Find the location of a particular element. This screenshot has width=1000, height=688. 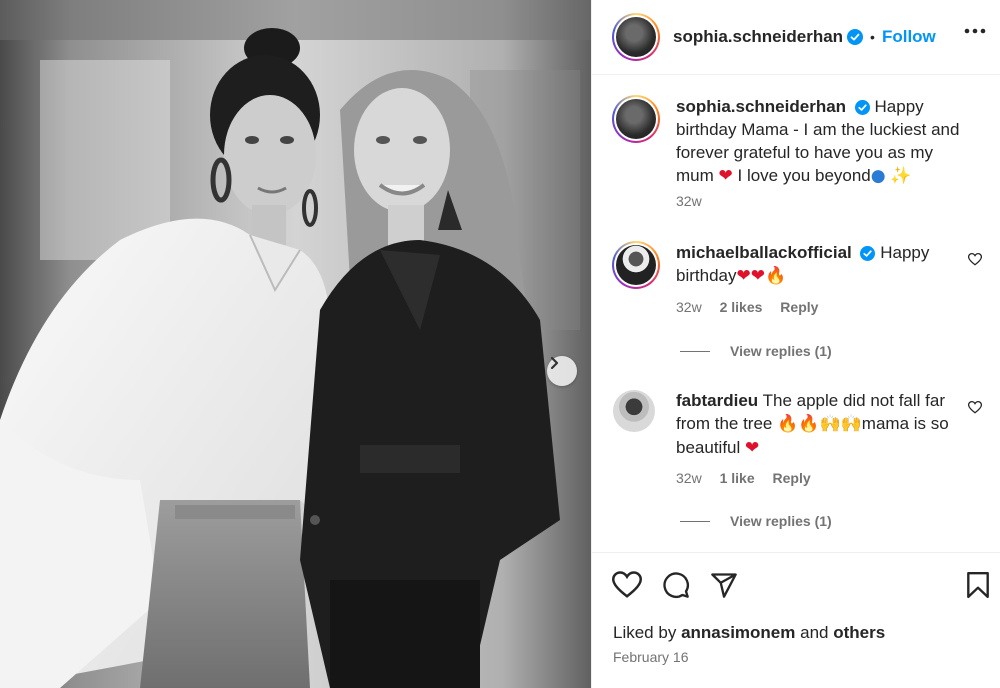

author-avatar is located at coordinates (636, 37).